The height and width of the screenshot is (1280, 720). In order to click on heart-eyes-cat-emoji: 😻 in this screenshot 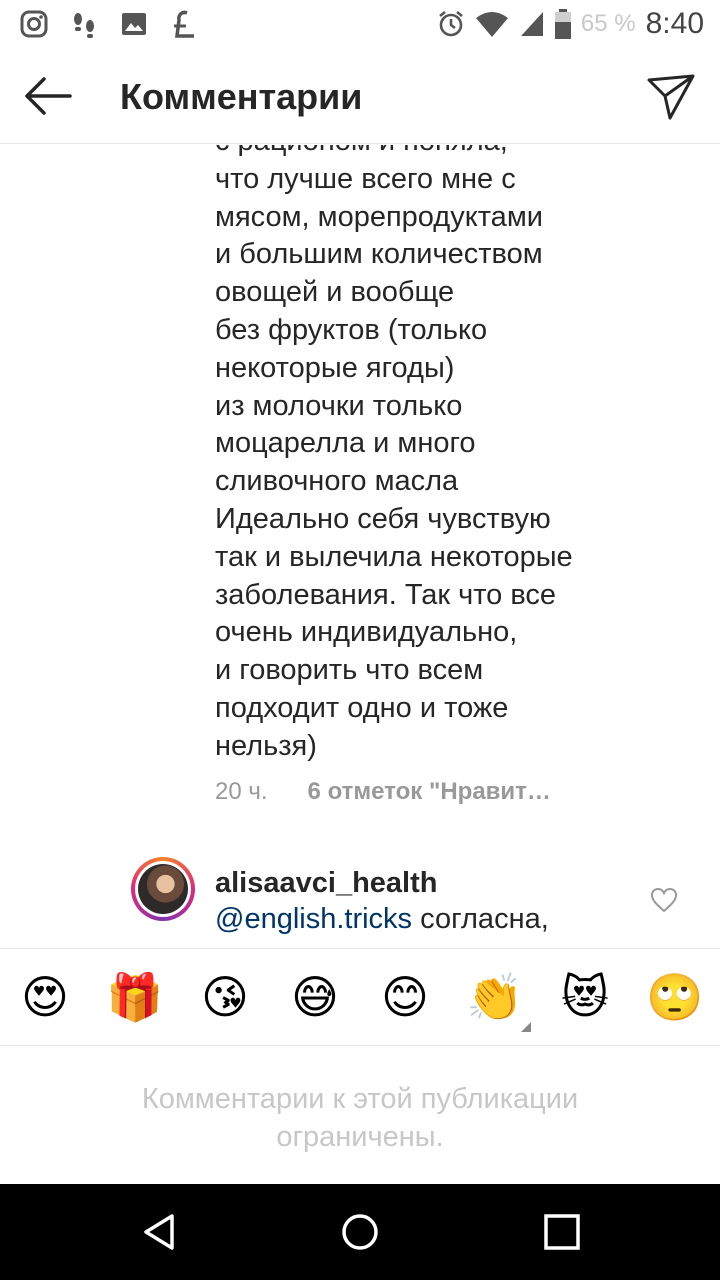, I will do `click(585, 997)`.